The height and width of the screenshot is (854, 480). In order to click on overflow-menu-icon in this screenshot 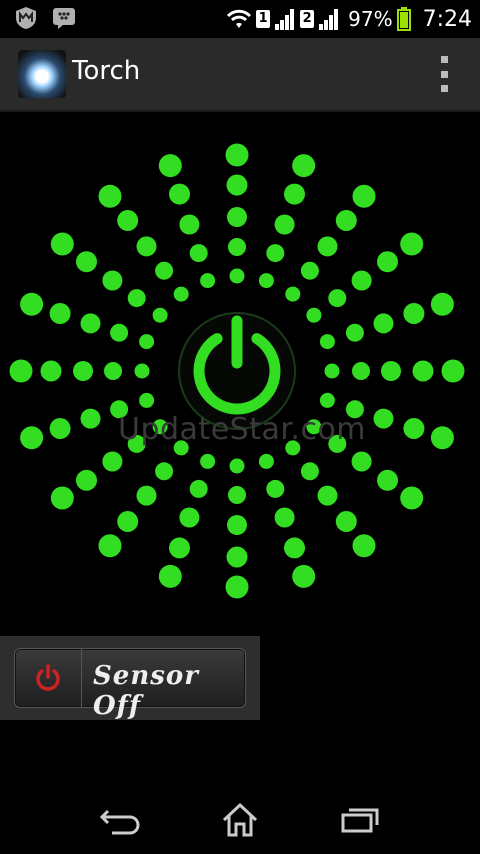, I will do `click(444, 74)`.